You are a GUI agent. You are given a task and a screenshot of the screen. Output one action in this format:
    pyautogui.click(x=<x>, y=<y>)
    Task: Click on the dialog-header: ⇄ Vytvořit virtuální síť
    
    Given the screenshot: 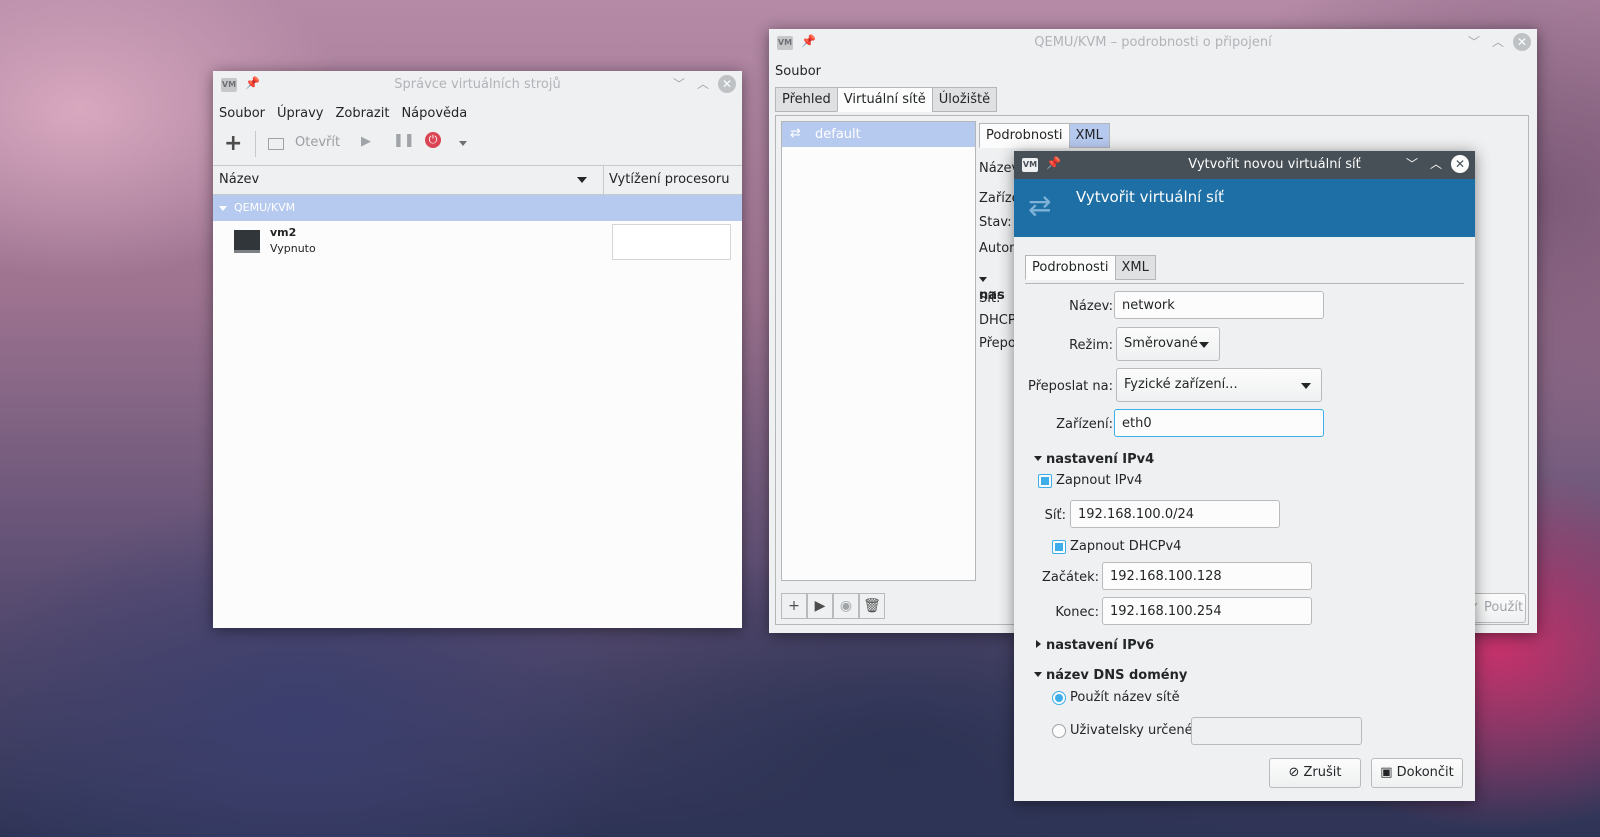 What is the action you would take?
    pyautogui.click(x=1244, y=208)
    